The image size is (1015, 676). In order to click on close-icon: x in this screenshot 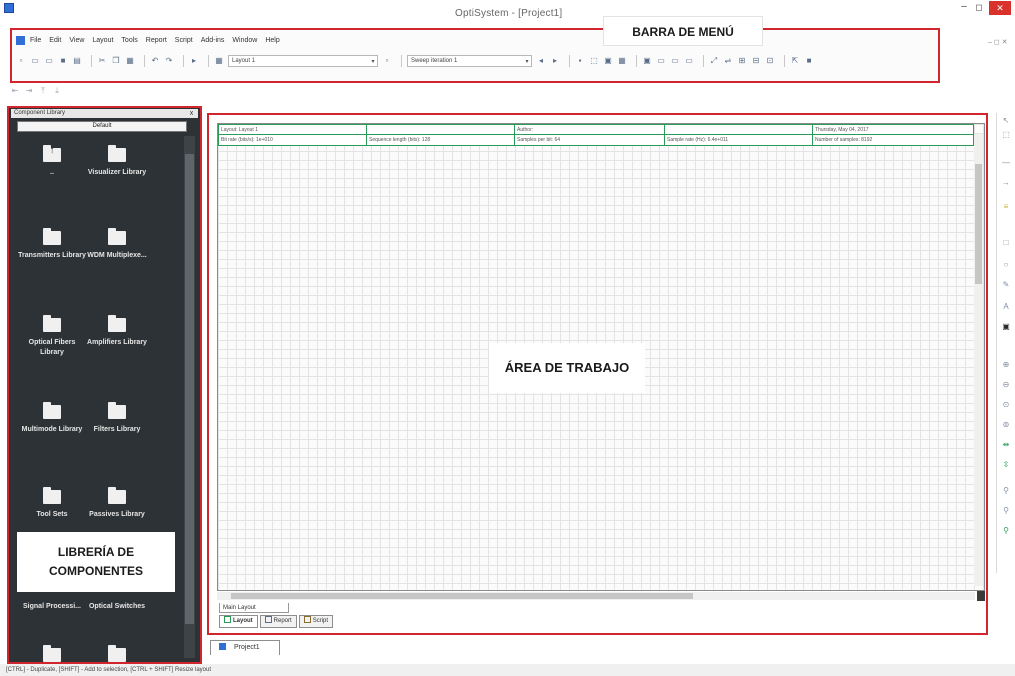, I will do `click(191, 113)`.